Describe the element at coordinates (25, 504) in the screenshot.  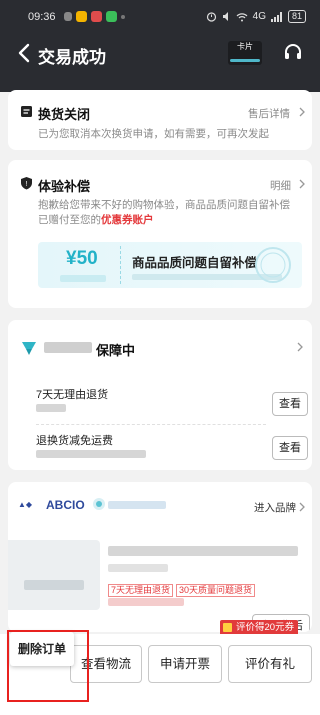
I see `store-logo-icon: ▲◆` at that location.